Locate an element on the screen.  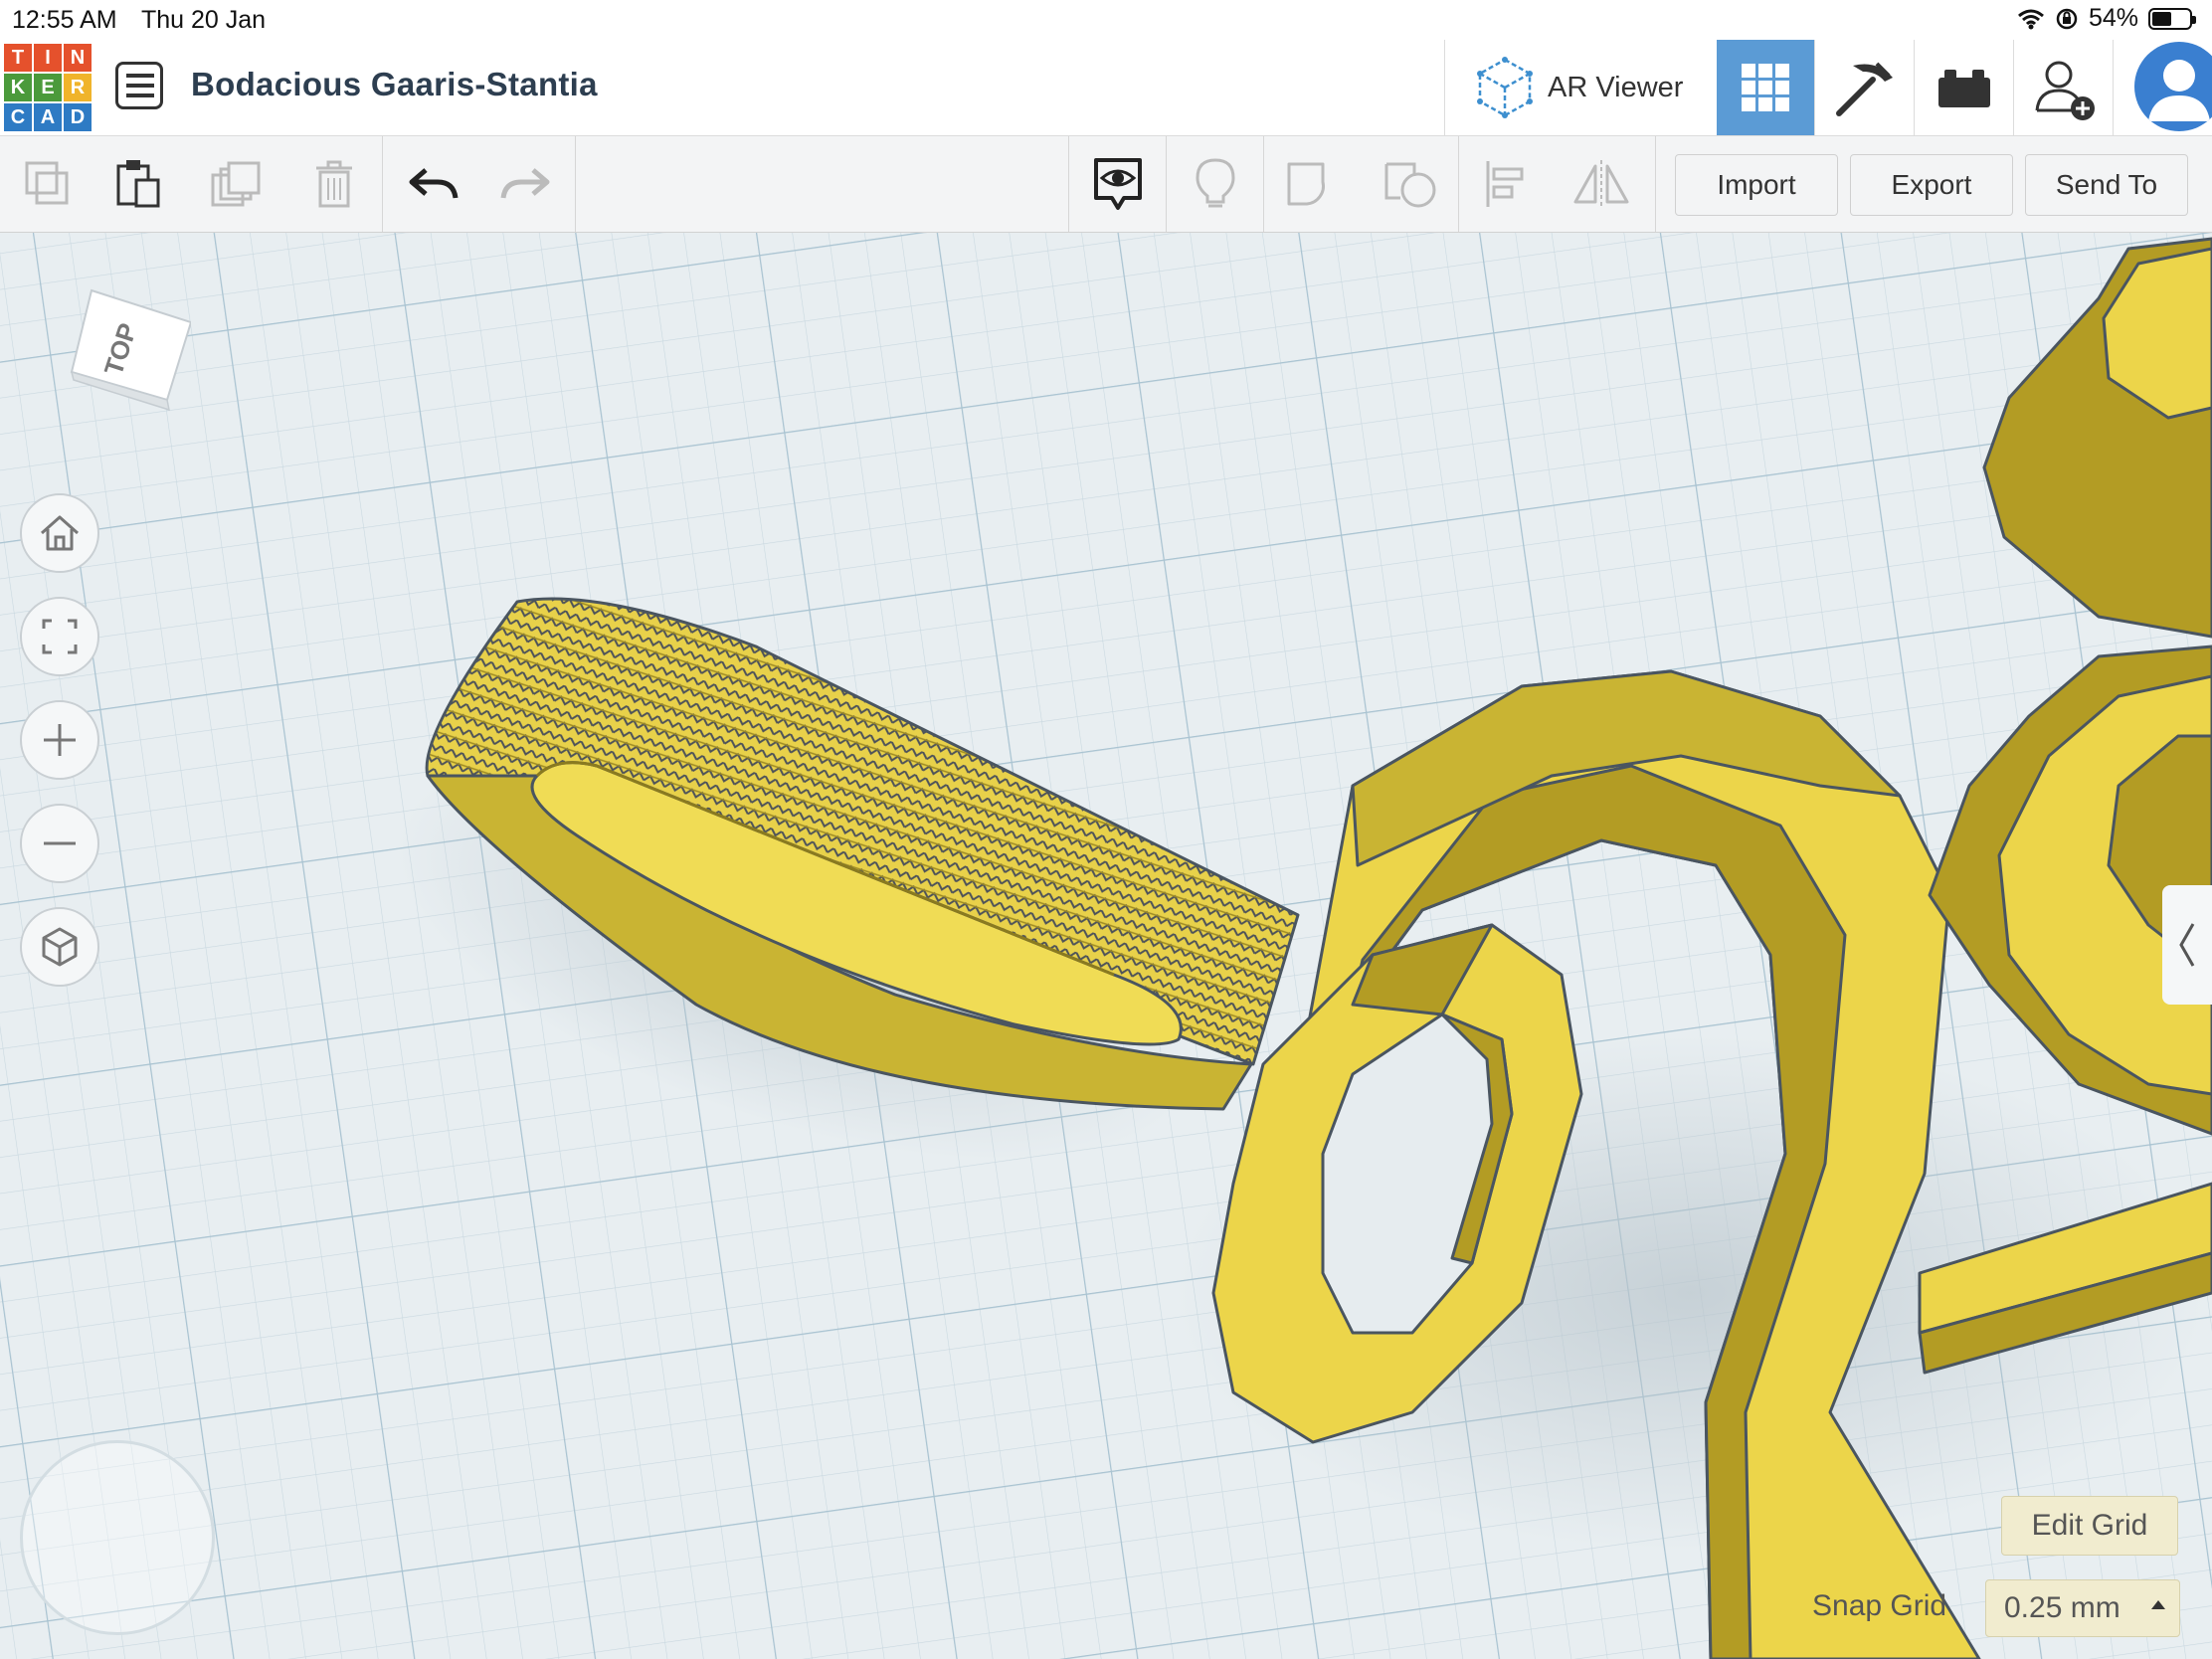
zoom-out-button is located at coordinates (59, 843).